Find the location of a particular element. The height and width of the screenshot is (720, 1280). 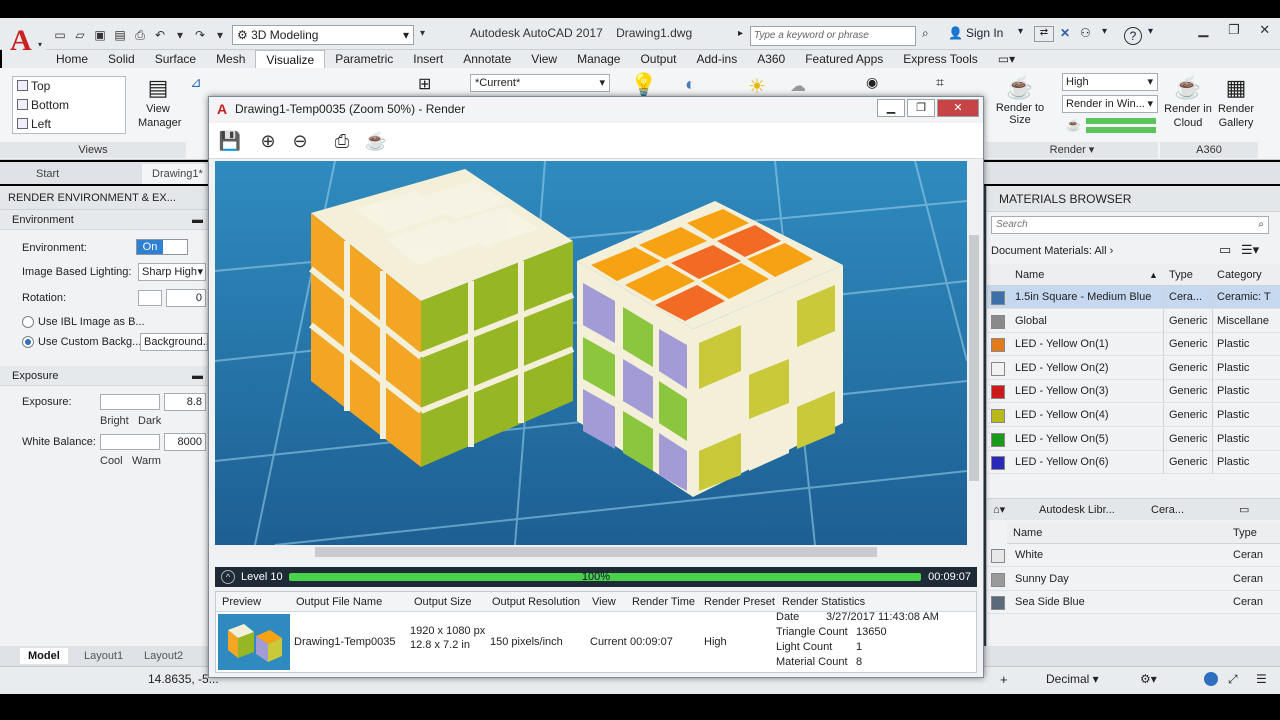

open-icon: ▱ is located at coordinates (80, 35).